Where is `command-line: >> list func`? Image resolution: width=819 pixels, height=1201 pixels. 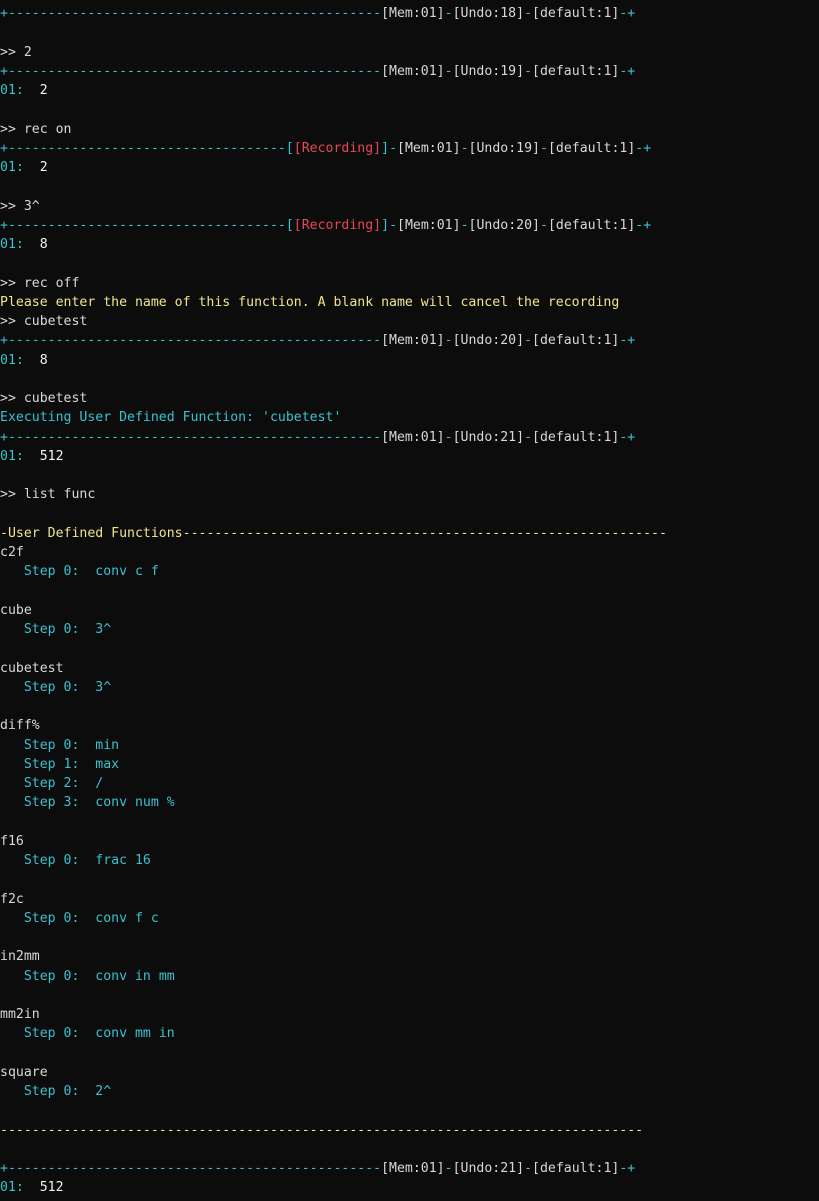
command-line: >> list func is located at coordinates (48, 495).